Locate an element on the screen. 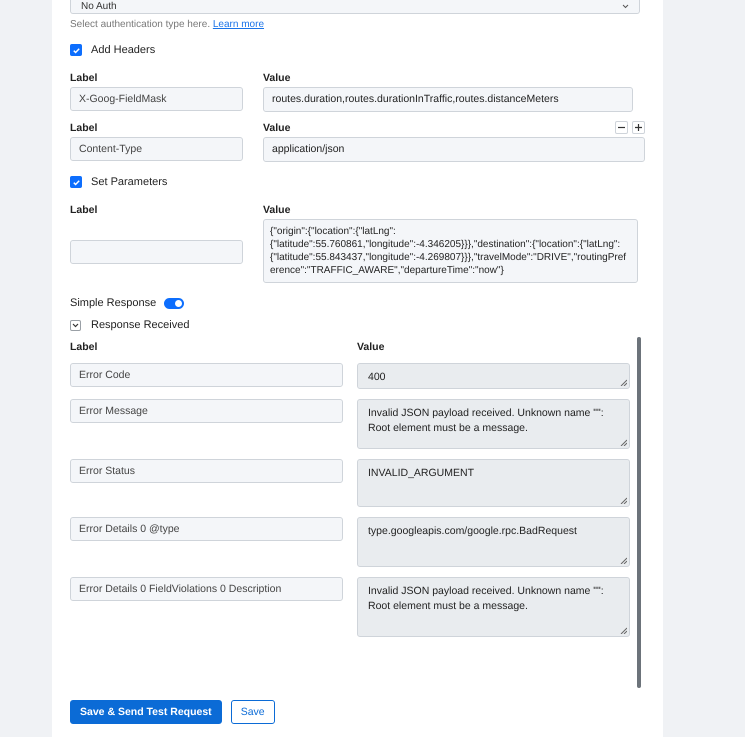  input-field: X-Goog-FieldMask is located at coordinates (156, 99).